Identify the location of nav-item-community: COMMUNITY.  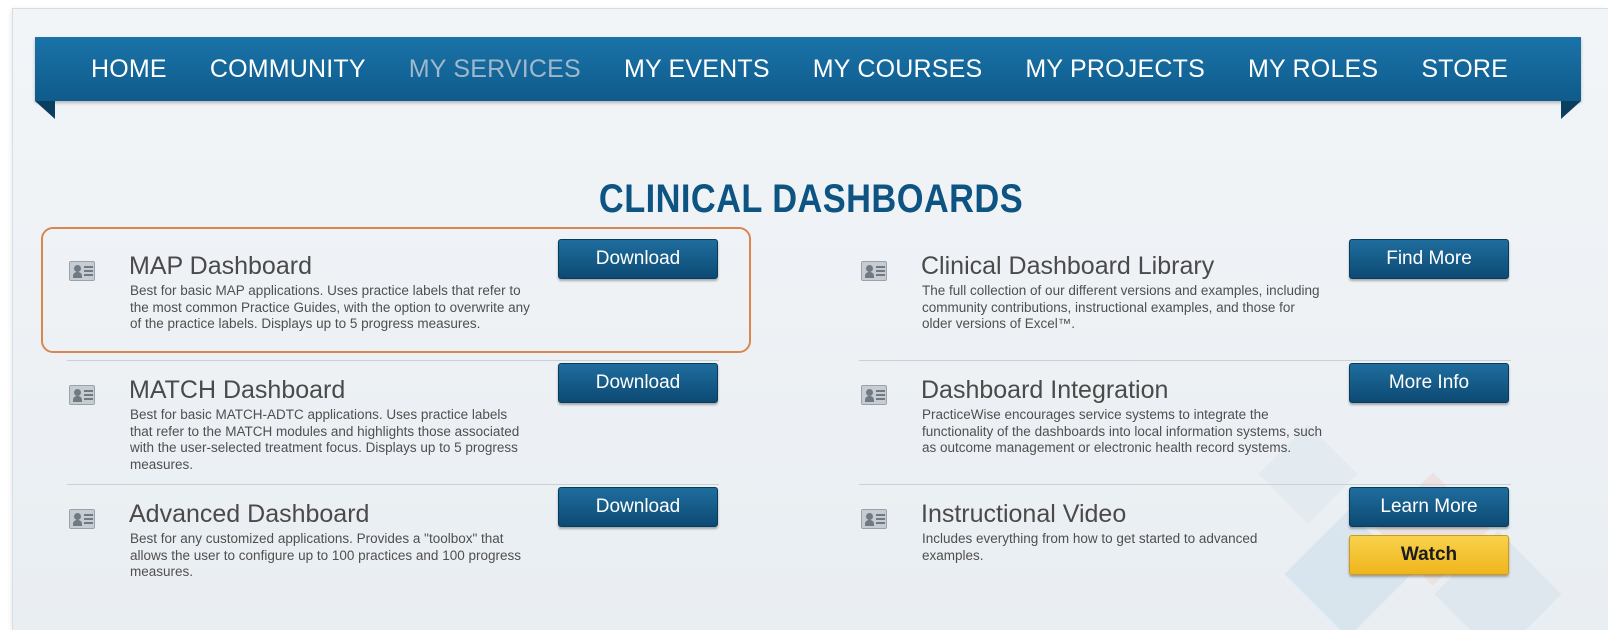
(288, 69).